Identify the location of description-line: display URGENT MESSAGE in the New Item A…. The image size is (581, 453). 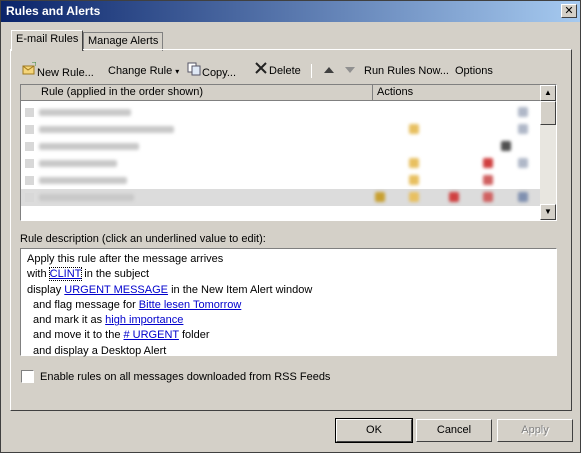
(288, 290).